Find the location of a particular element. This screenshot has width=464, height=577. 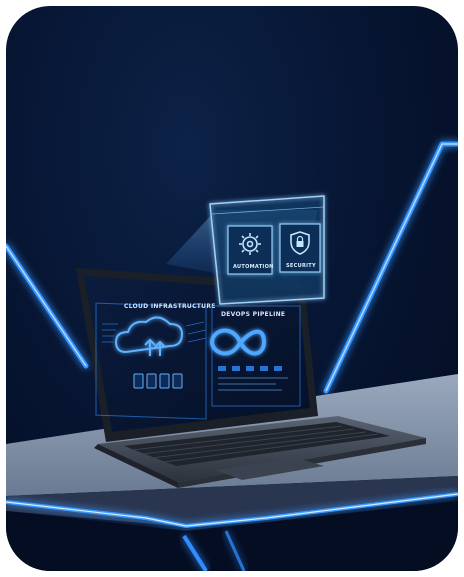

automation-tile: AUTOMATION is located at coordinates (250, 250).